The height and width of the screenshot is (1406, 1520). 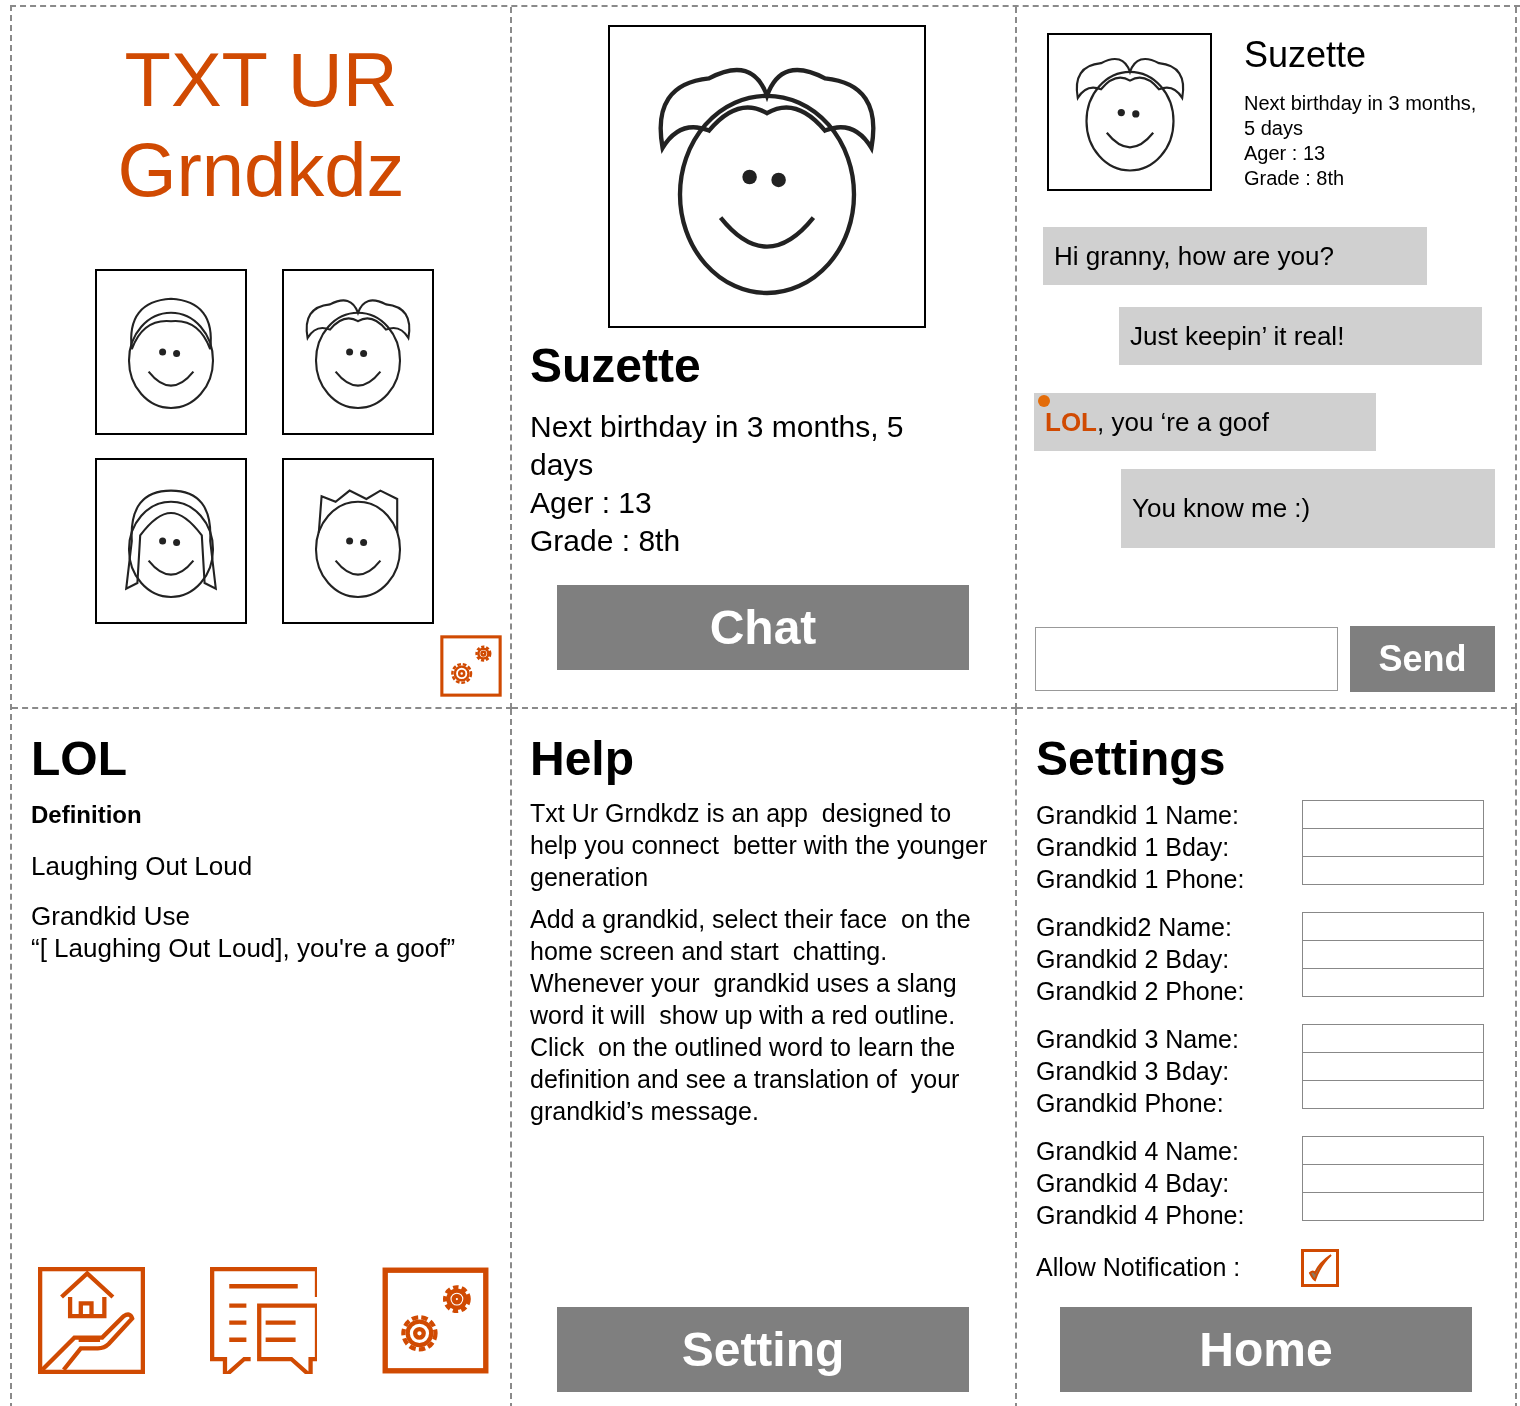 I want to click on grandkid-detail: Grade : 8th, so click(x=606, y=541).